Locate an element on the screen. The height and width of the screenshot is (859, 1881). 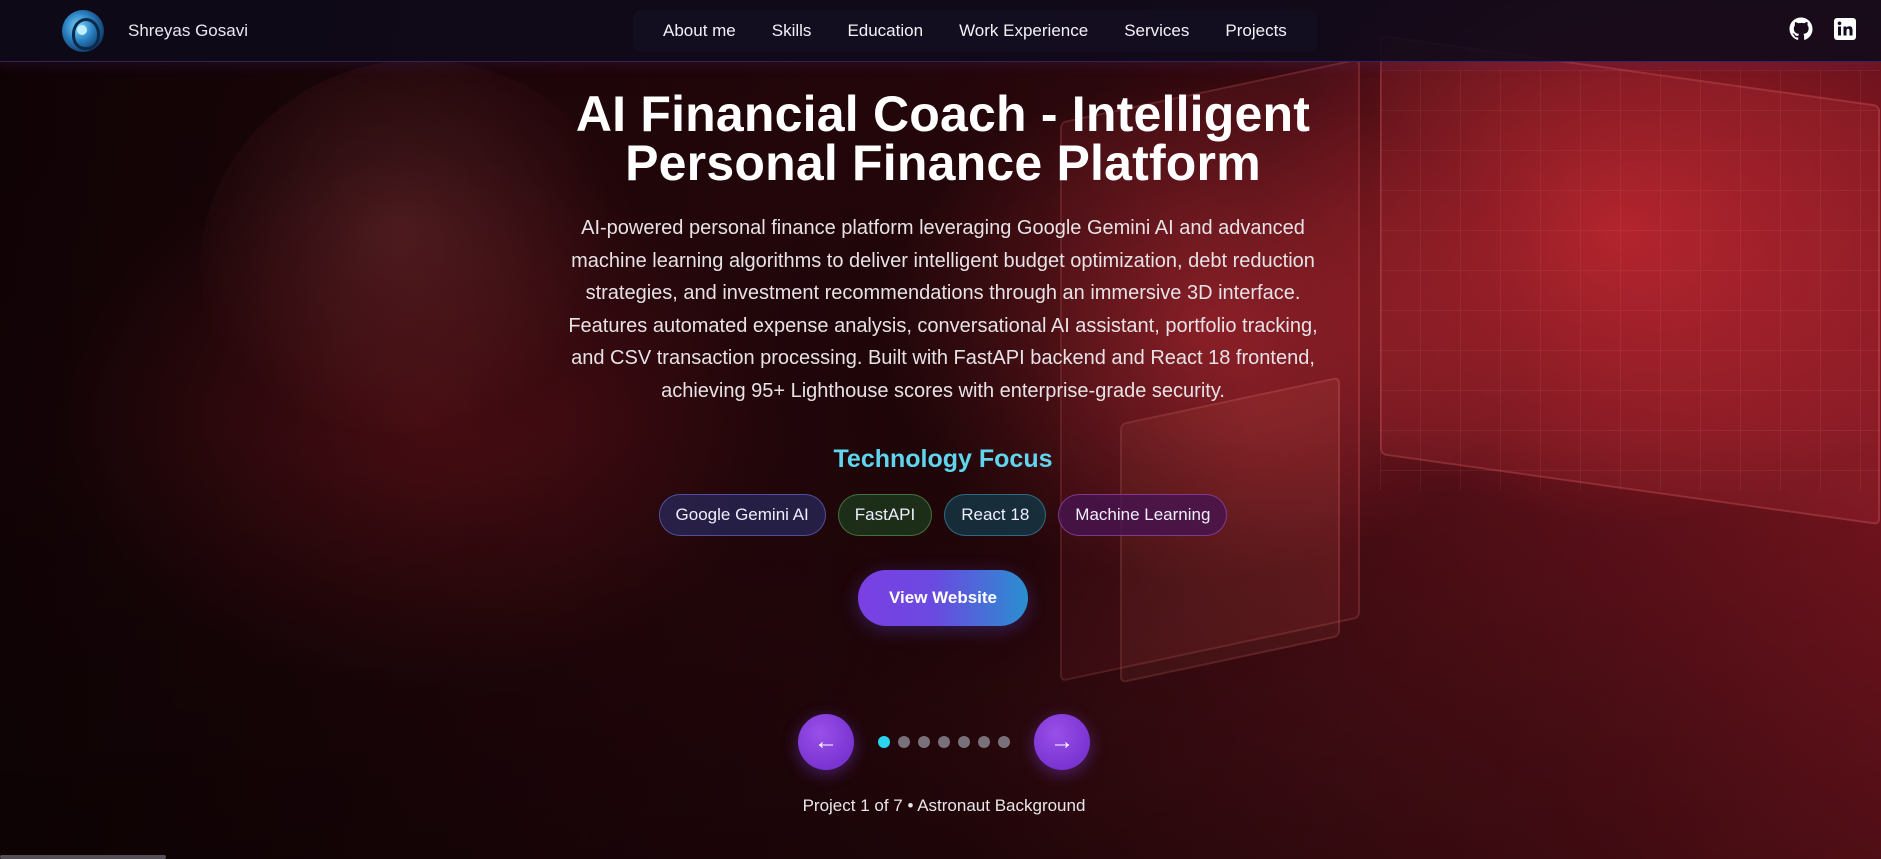
github-icon is located at coordinates (1801, 29).